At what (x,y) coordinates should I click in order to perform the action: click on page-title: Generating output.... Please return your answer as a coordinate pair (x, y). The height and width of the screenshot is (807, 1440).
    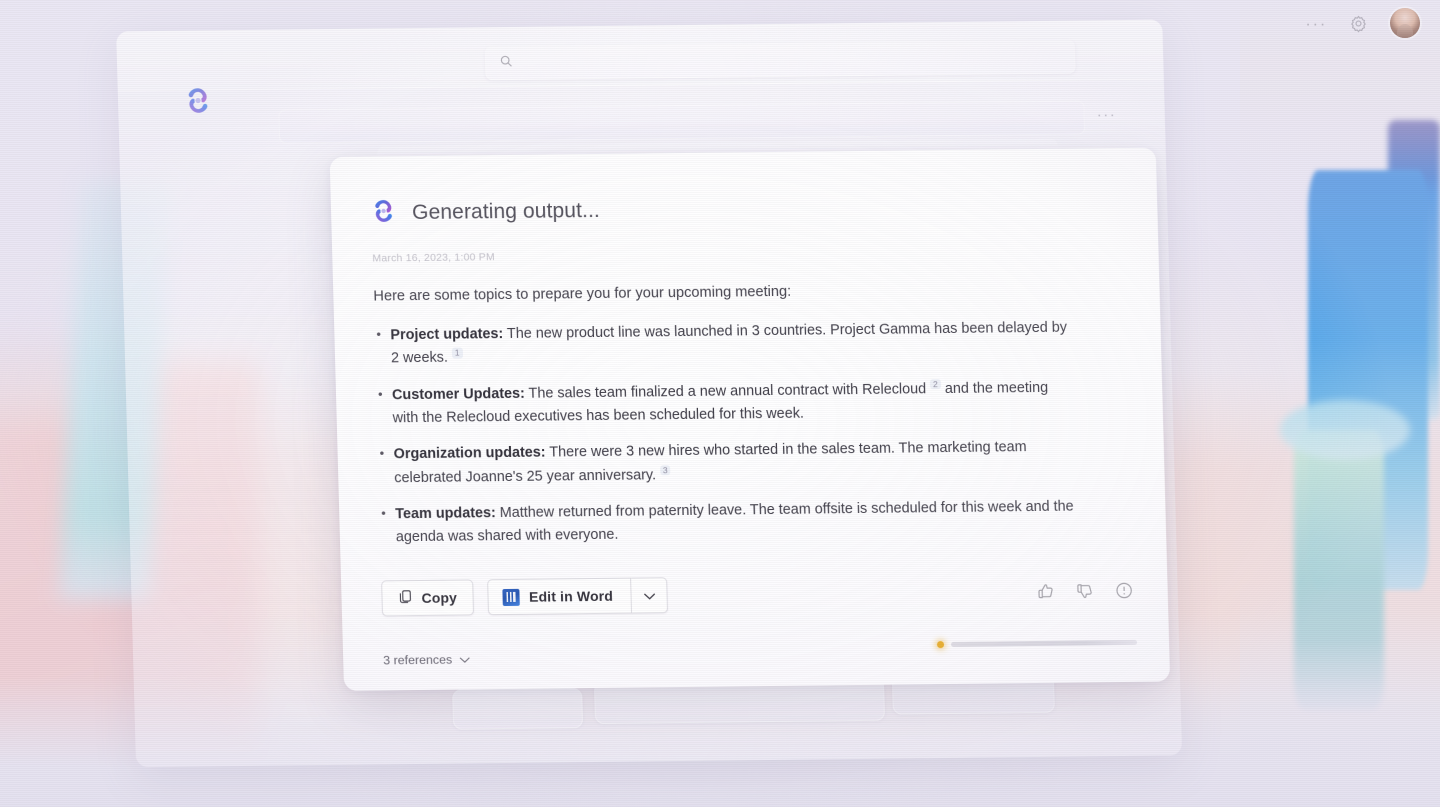
    Looking at the image, I should click on (506, 211).